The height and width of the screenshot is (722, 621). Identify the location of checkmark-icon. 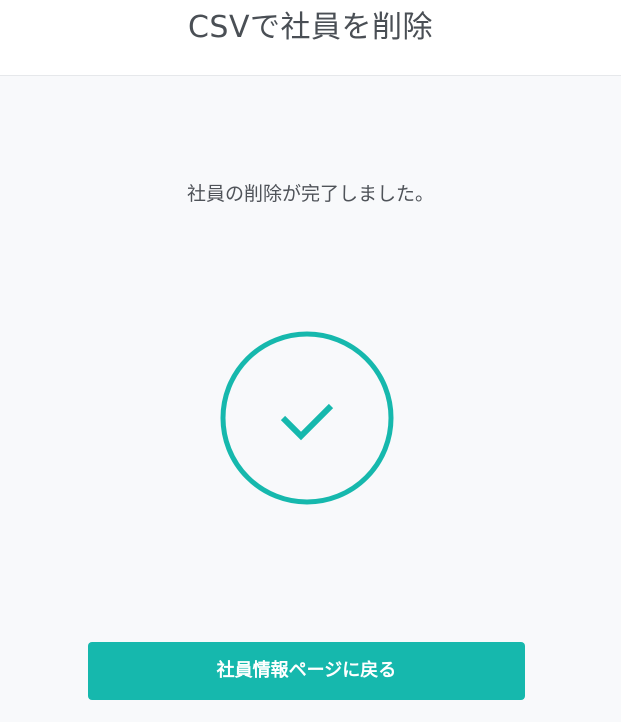
(307, 422).